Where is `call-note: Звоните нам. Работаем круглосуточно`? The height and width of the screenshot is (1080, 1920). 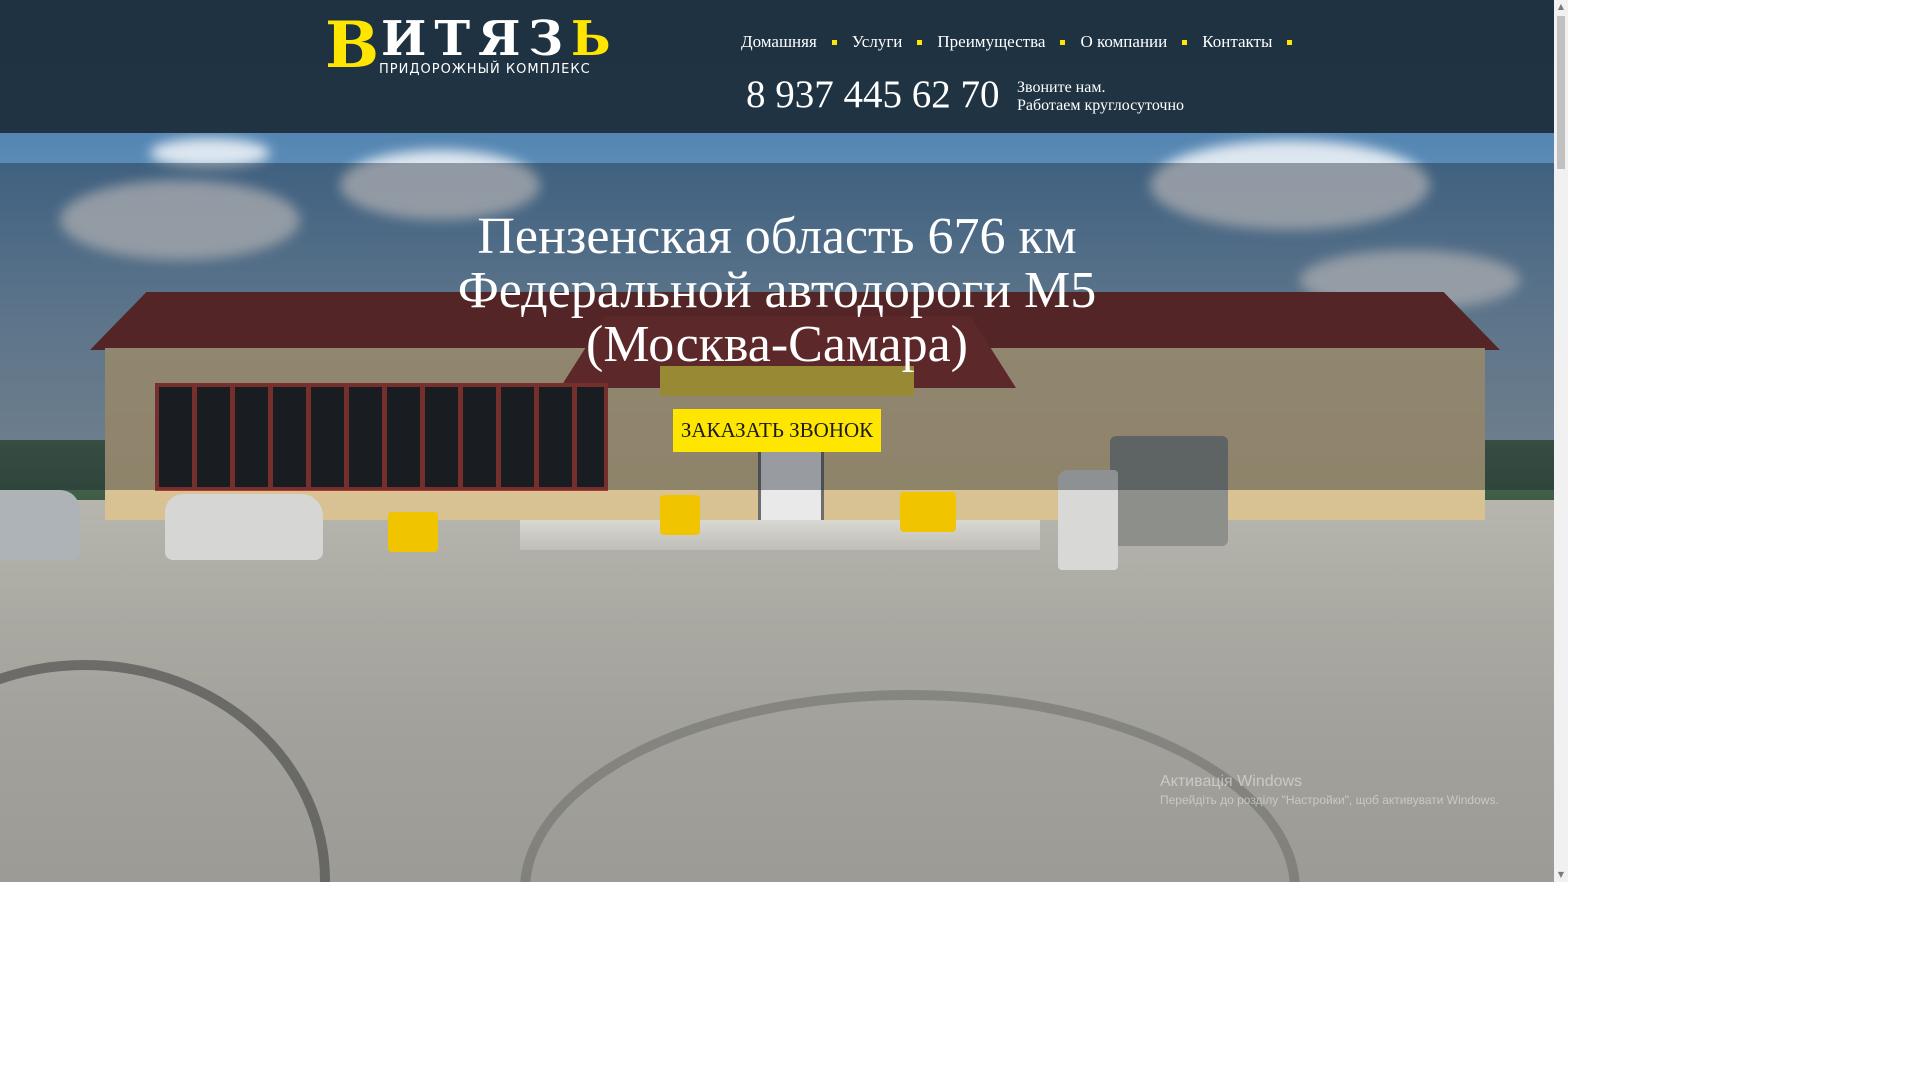
call-note: Звоните нам. Работаем круглосуточно is located at coordinates (1100, 97).